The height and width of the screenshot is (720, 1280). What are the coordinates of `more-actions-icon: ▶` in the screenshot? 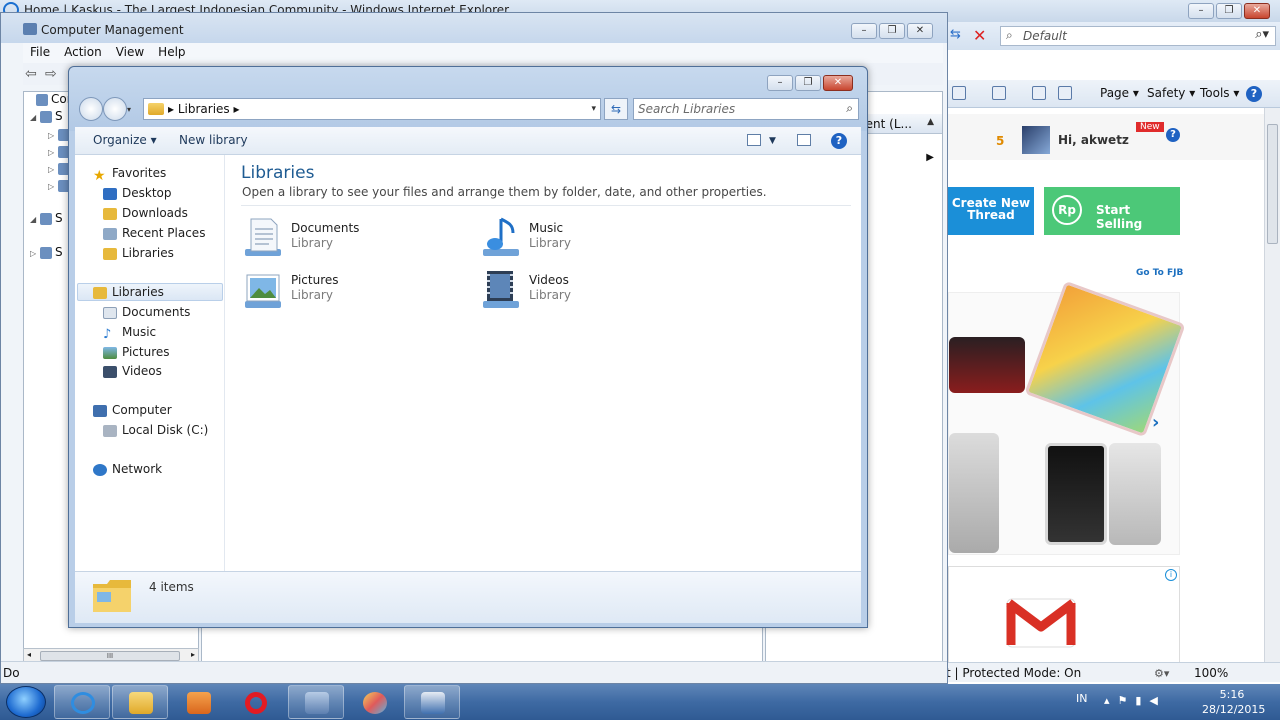 It's located at (930, 157).